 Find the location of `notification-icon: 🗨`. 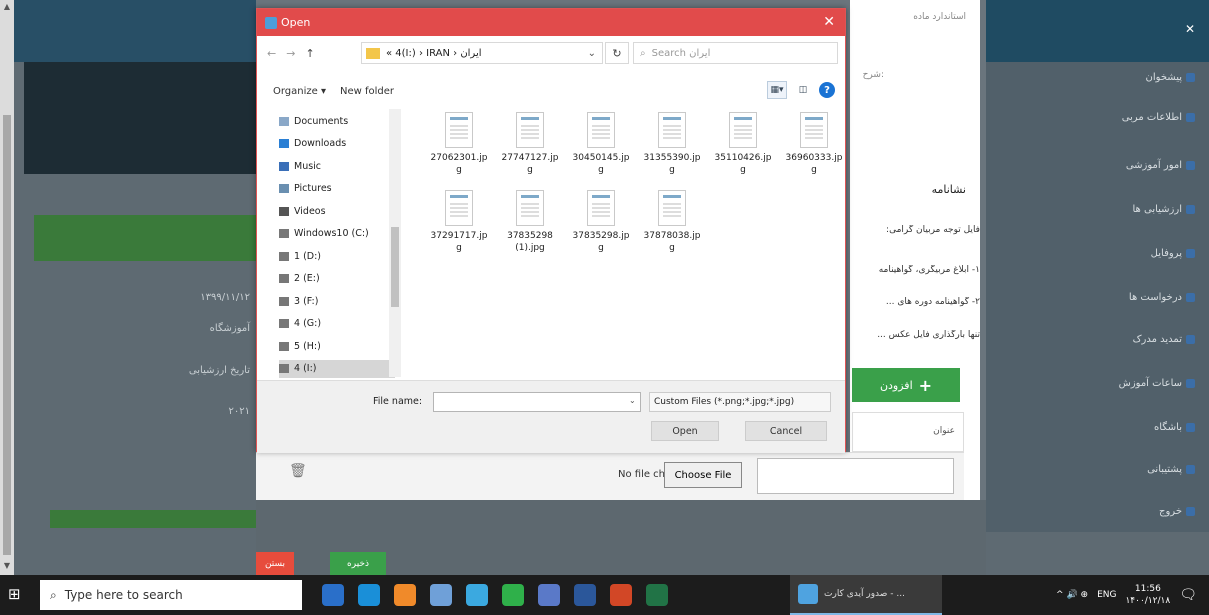

notification-icon: 🗨 is located at coordinates (1188, 595).